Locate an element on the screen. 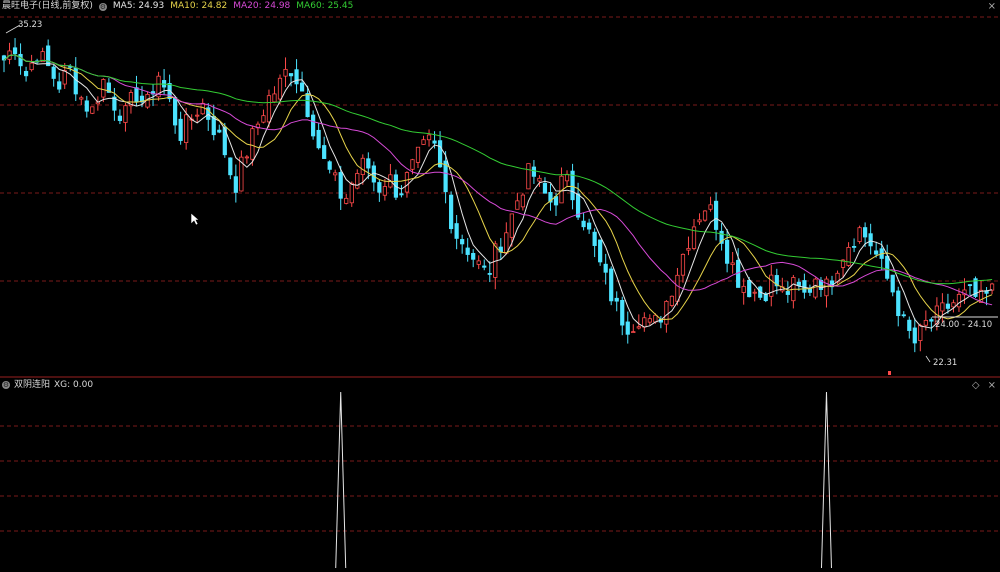 Image resolution: width=1000 pixels, height=572 pixels. mouse-cursor-icon is located at coordinates (195, 219).